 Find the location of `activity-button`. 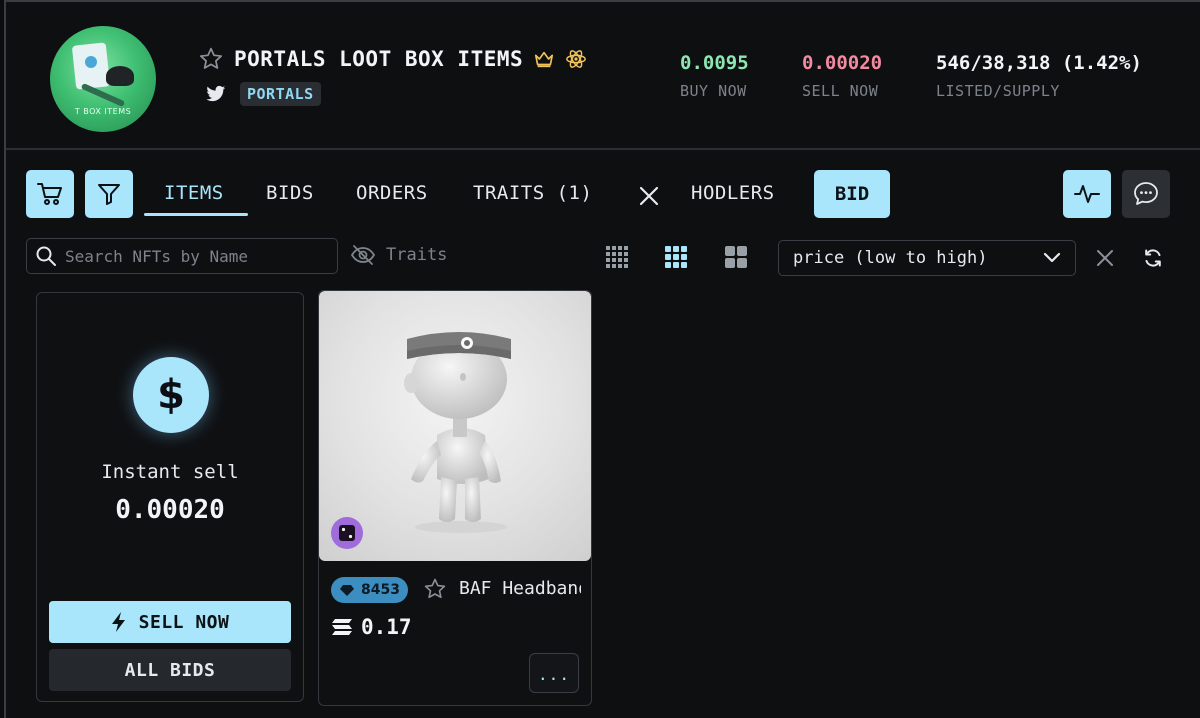

activity-button is located at coordinates (1087, 194).